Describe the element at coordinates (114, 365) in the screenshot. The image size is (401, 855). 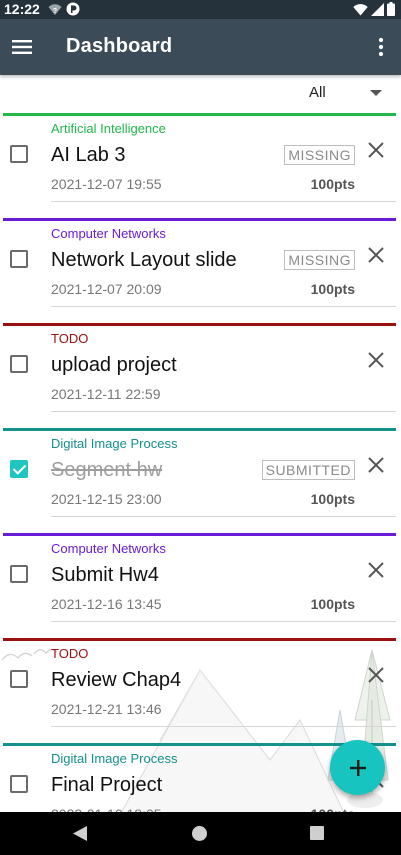
I see `task-title: upload project` at that location.